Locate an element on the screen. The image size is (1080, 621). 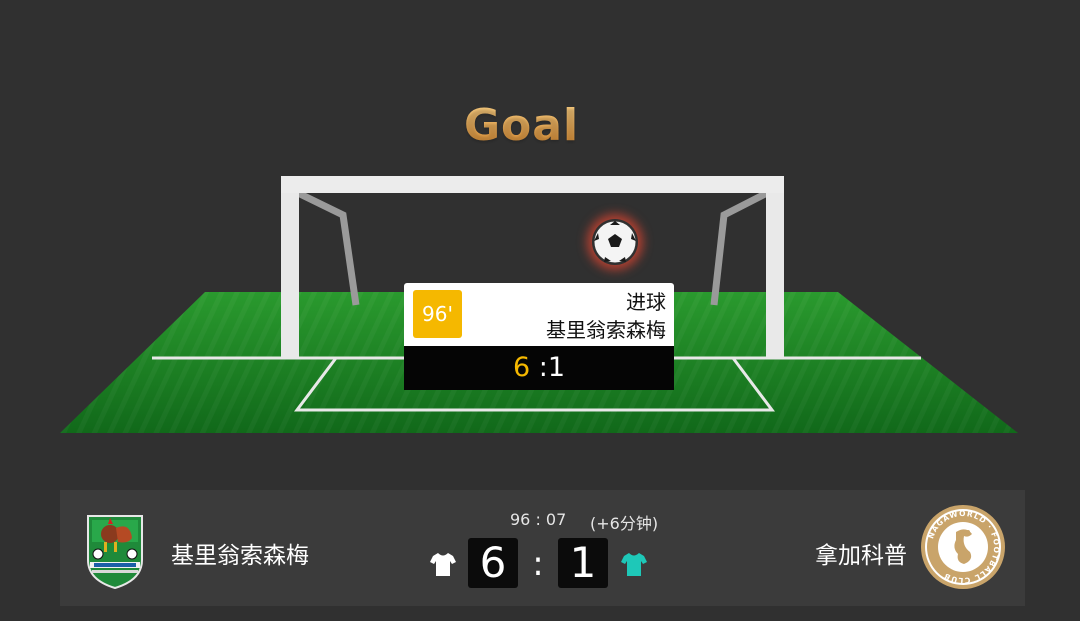
event-card-header: 96' 进球 基里翁索森梅 is located at coordinates (539, 314).